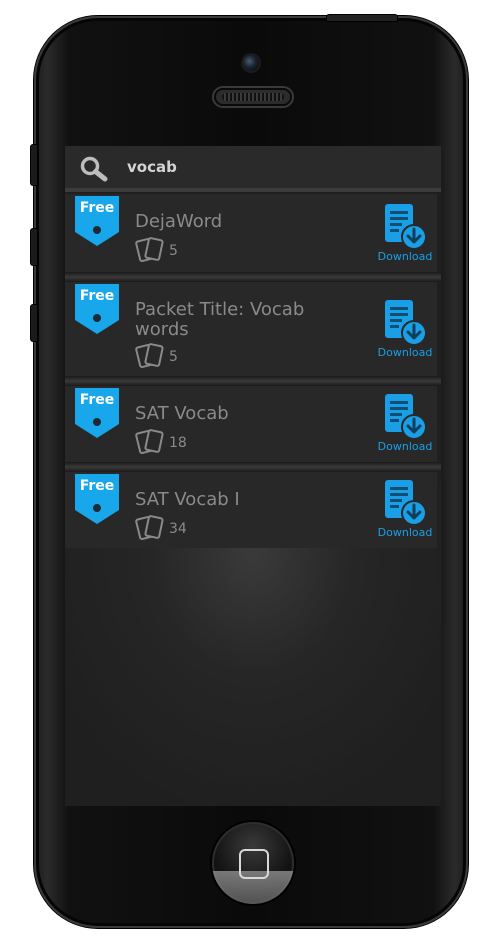 The width and height of the screenshot is (500, 944). What do you see at coordinates (178, 529) in the screenshot?
I see `card-count: 34` at bounding box center [178, 529].